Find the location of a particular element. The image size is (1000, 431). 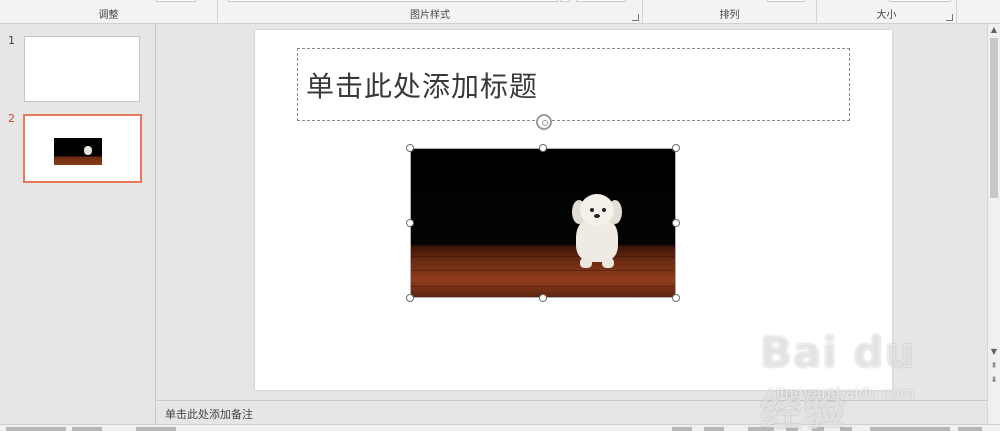

thumbnail-dog is located at coordinates (88, 150).